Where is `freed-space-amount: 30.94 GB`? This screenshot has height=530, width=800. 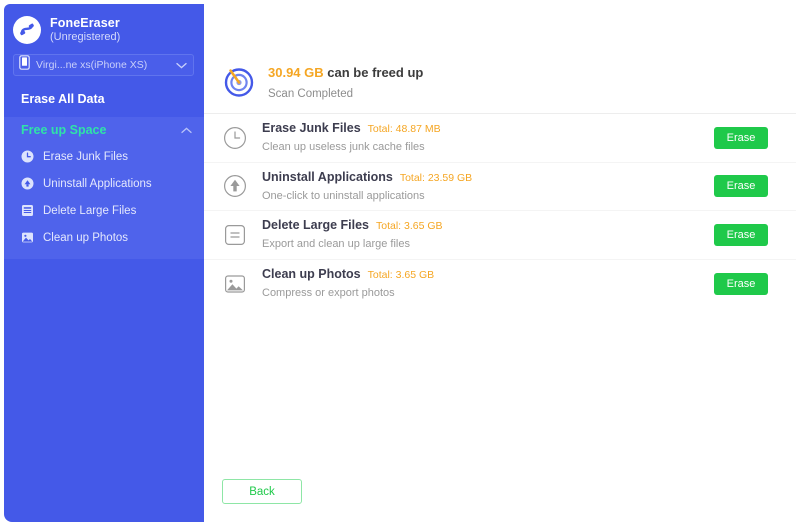 freed-space-amount: 30.94 GB is located at coordinates (296, 72).